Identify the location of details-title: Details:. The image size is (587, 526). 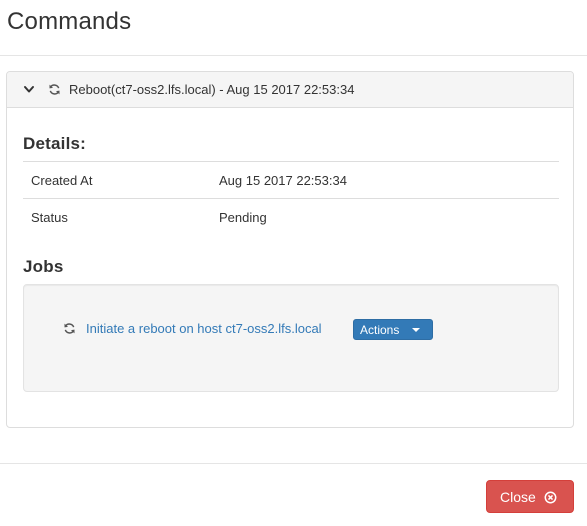
(55, 143).